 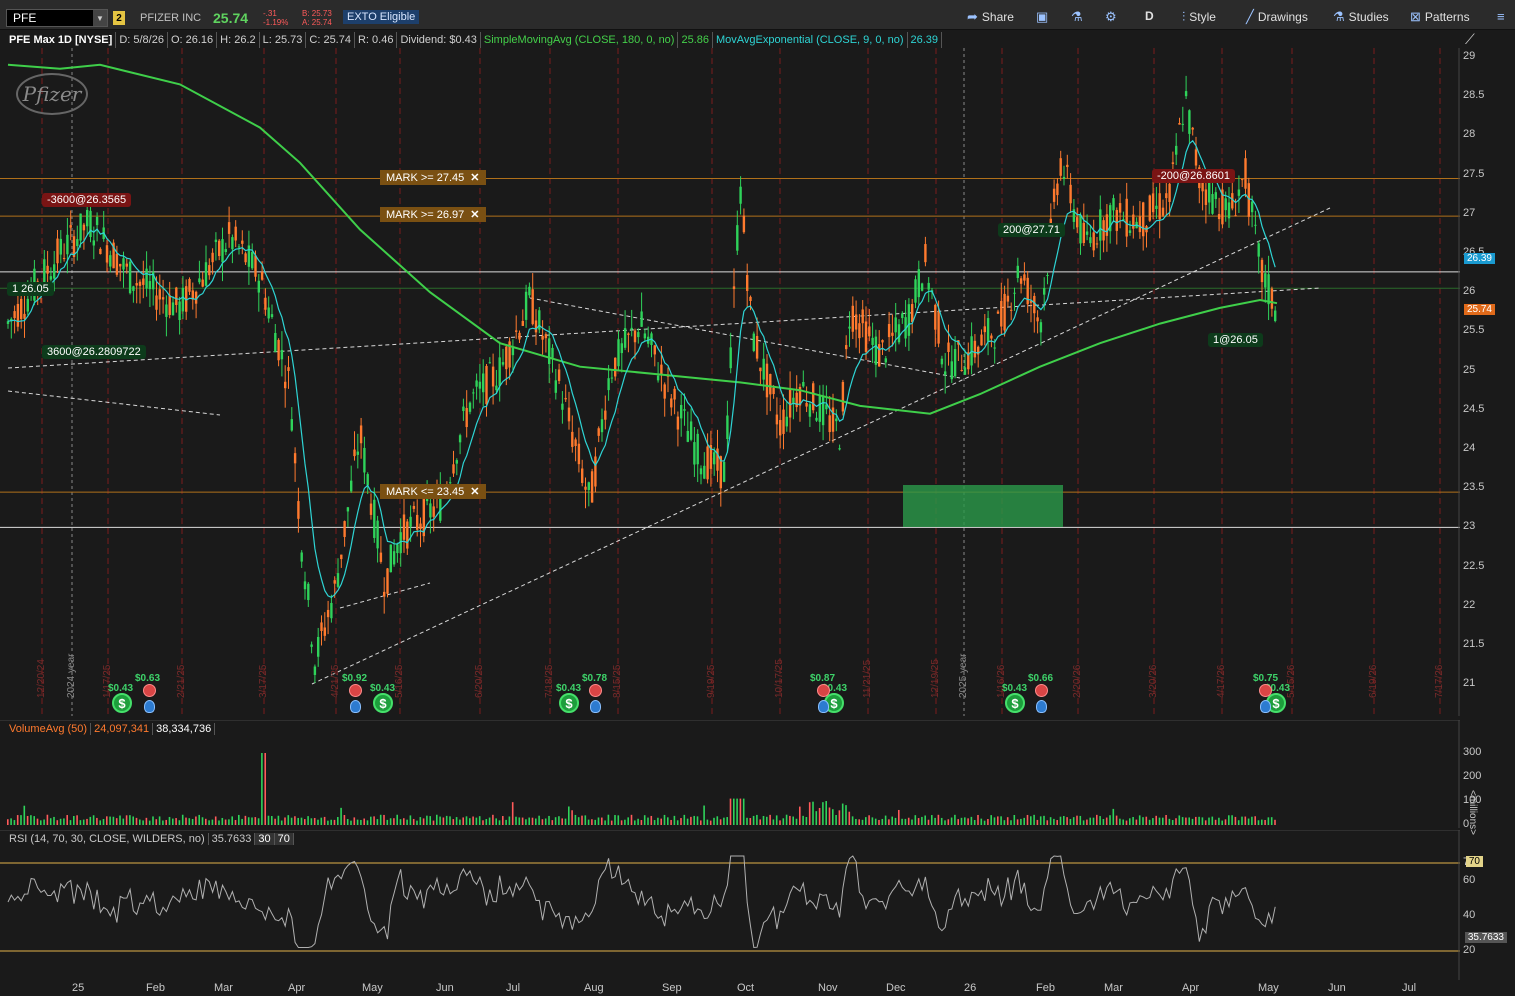 I want to click on rsi-chart, so click(x=730, y=905).